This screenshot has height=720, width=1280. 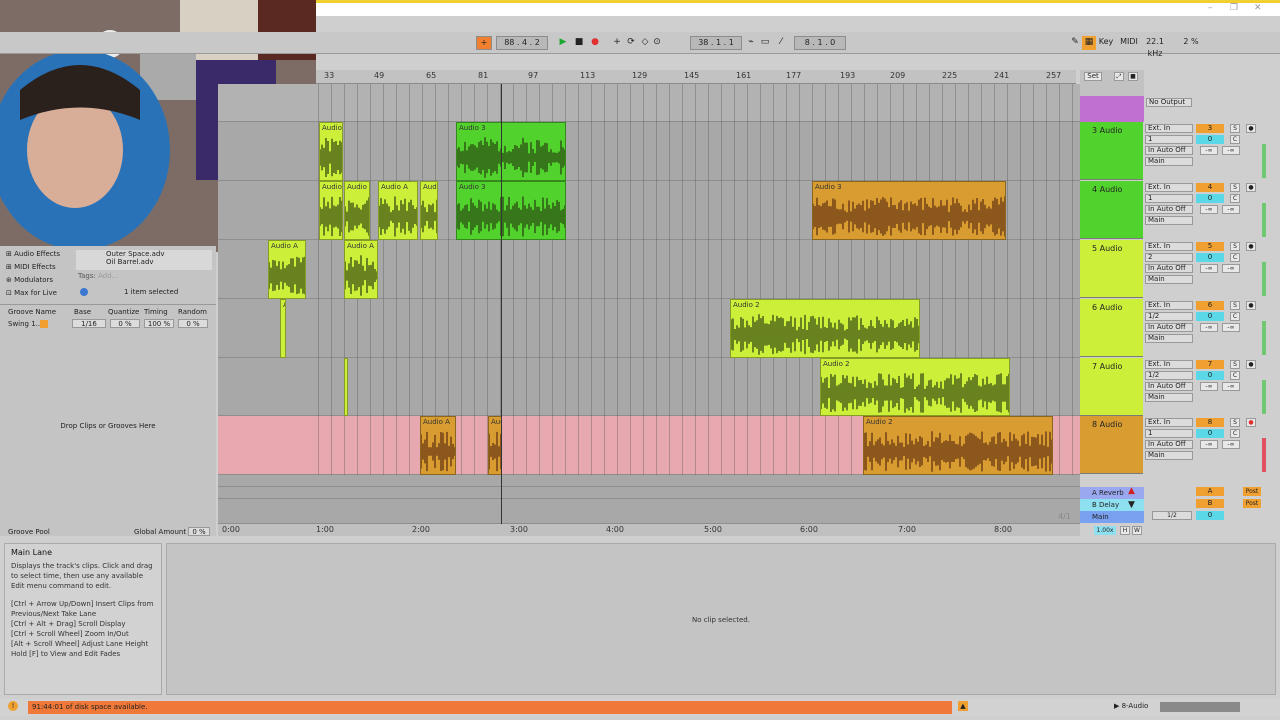 I want to click on browser-item-audio-effects: ⊞ Audio Effects, so click(x=41, y=256).